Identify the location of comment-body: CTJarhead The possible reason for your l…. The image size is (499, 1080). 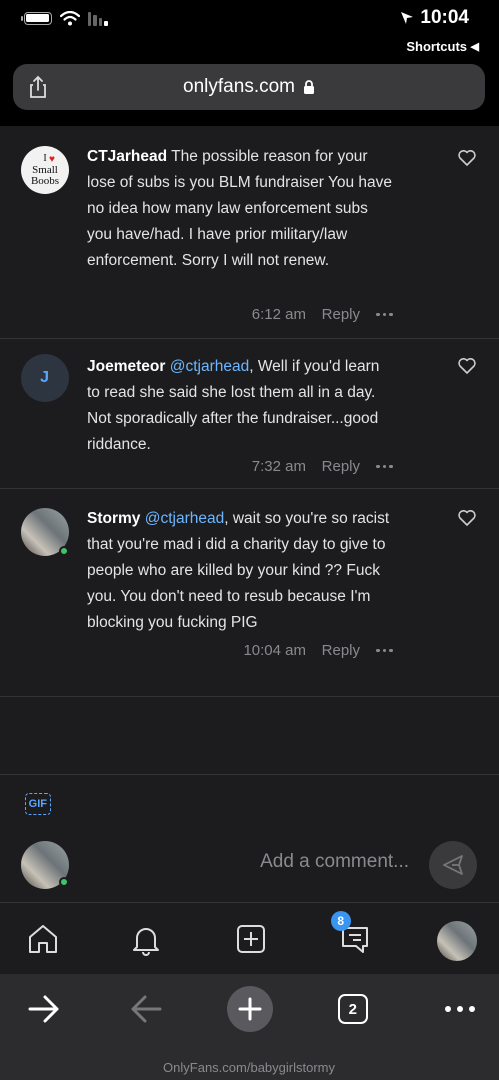
(240, 209).